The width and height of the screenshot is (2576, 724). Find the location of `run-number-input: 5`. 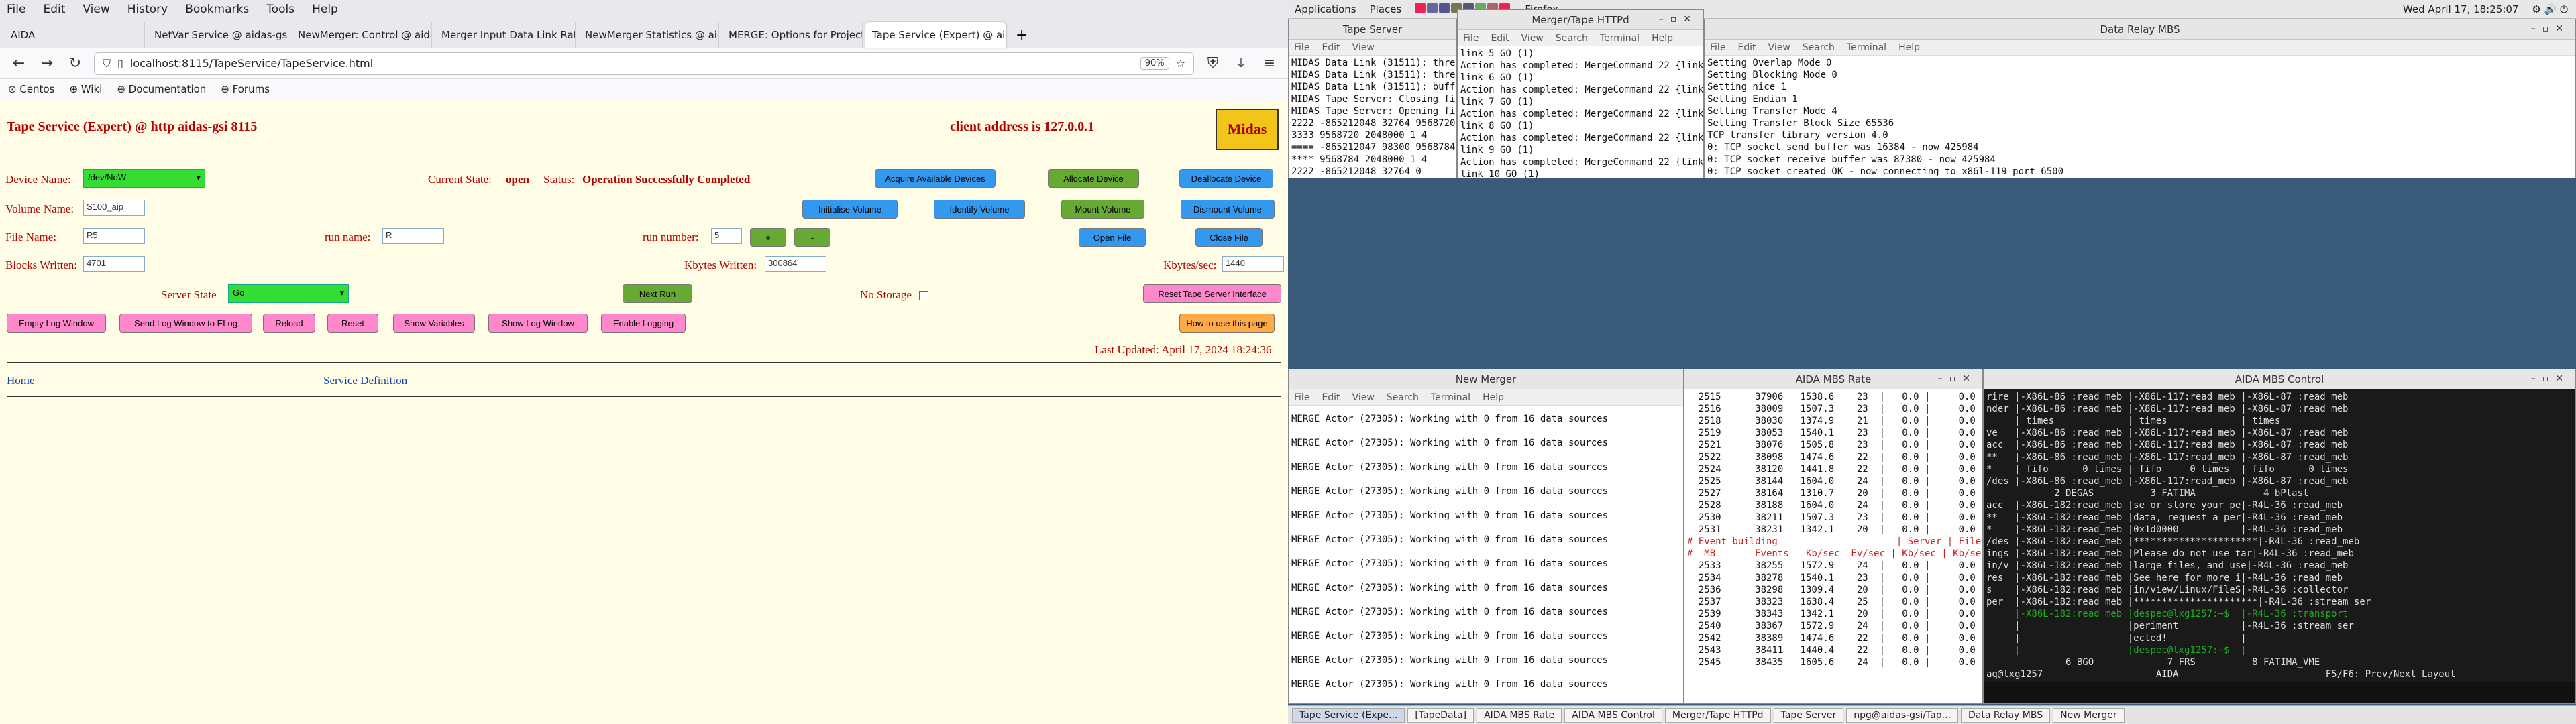

run-number-input: 5 is located at coordinates (726, 236).